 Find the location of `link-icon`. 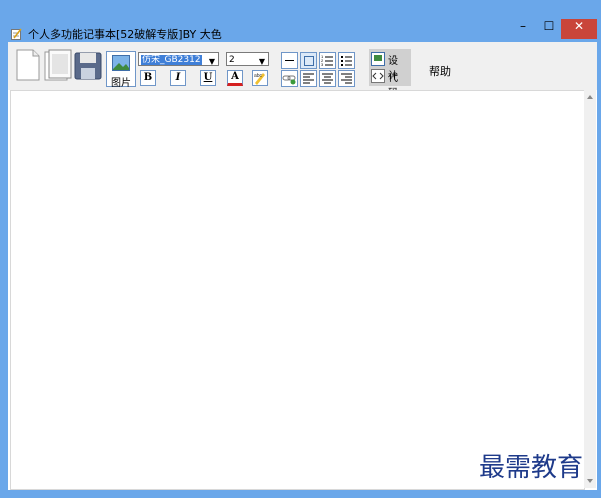

link-icon is located at coordinates (289, 78).